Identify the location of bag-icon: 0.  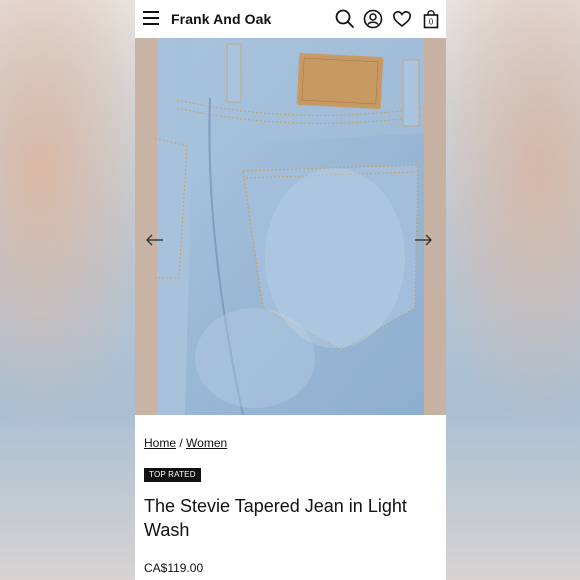
(431, 19).